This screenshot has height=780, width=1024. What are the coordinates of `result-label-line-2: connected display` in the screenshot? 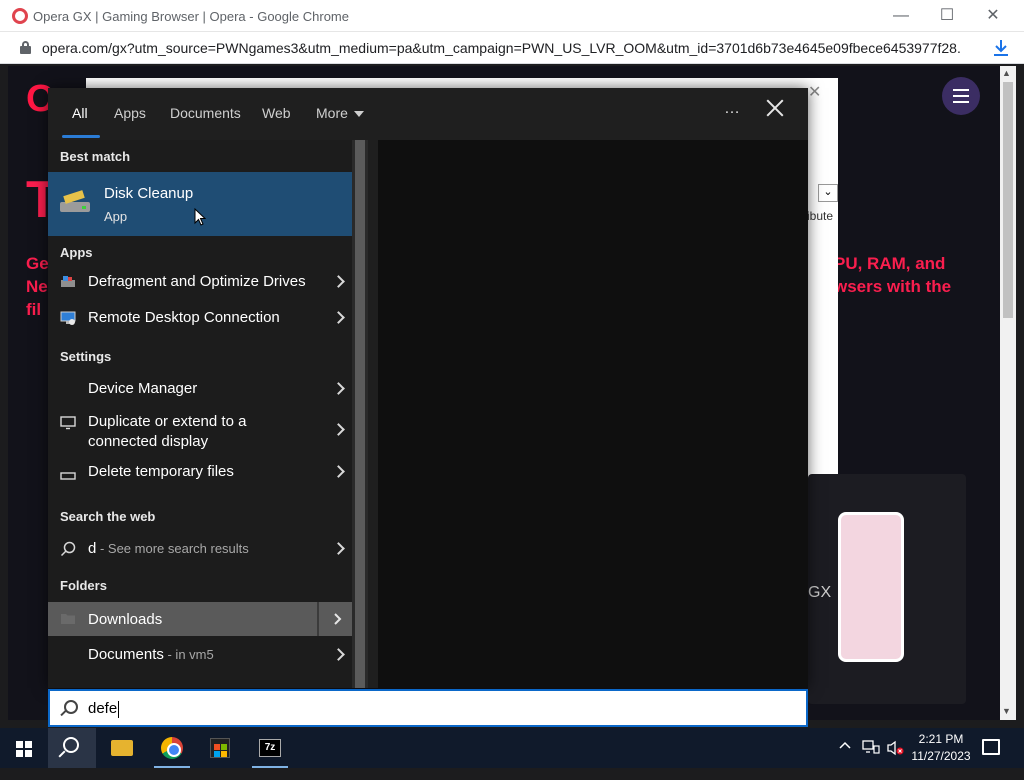 It's located at (148, 441).